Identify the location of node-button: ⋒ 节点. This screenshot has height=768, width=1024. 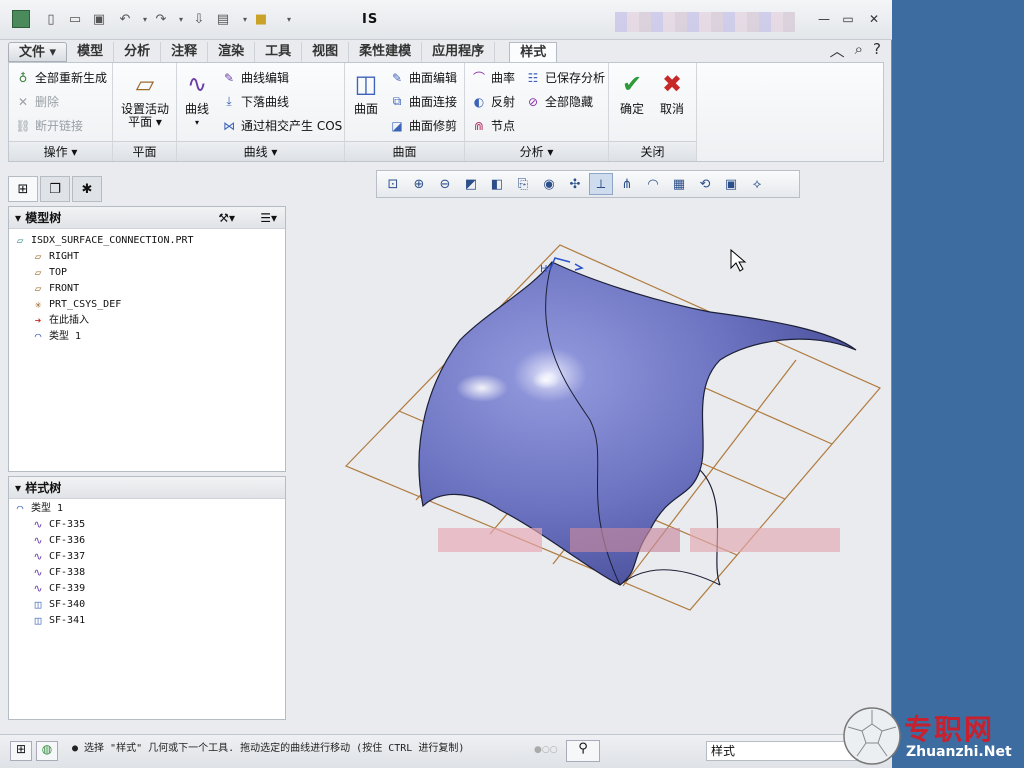
(493, 125).